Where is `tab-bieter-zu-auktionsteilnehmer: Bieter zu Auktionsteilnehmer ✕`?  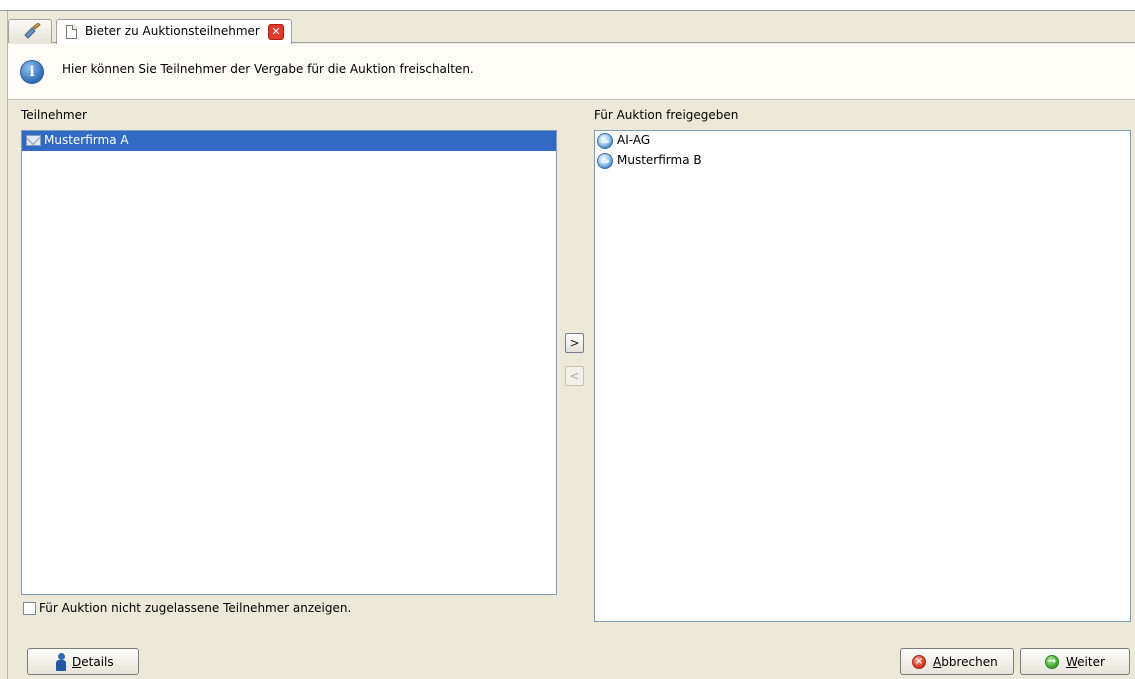
tab-bieter-zu-auktionsteilnehmer: Bieter zu Auktionsteilnehmer ✕ is located at coordinates (174, 31).